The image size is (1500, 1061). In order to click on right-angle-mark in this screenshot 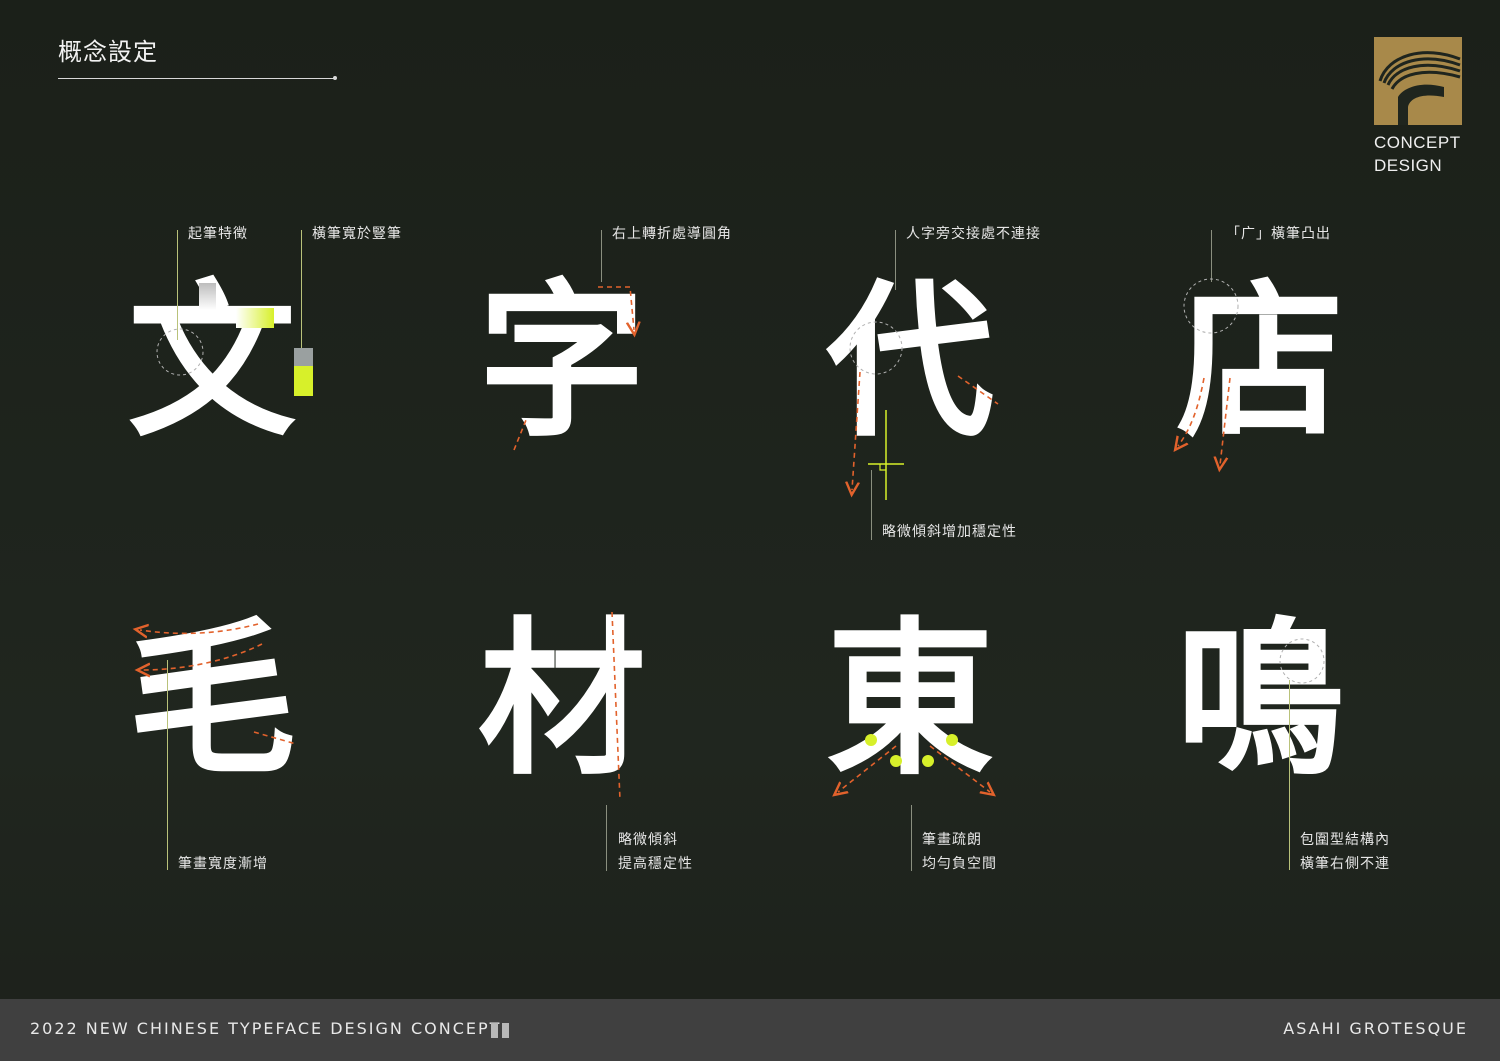, I will do `click(882, 467)`.